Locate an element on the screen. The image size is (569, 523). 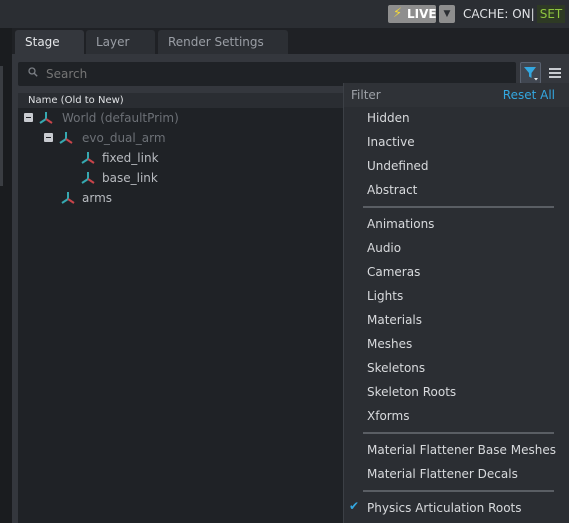
tree-row-fixed-link: fixed_link is located at coordinates (183, 158).